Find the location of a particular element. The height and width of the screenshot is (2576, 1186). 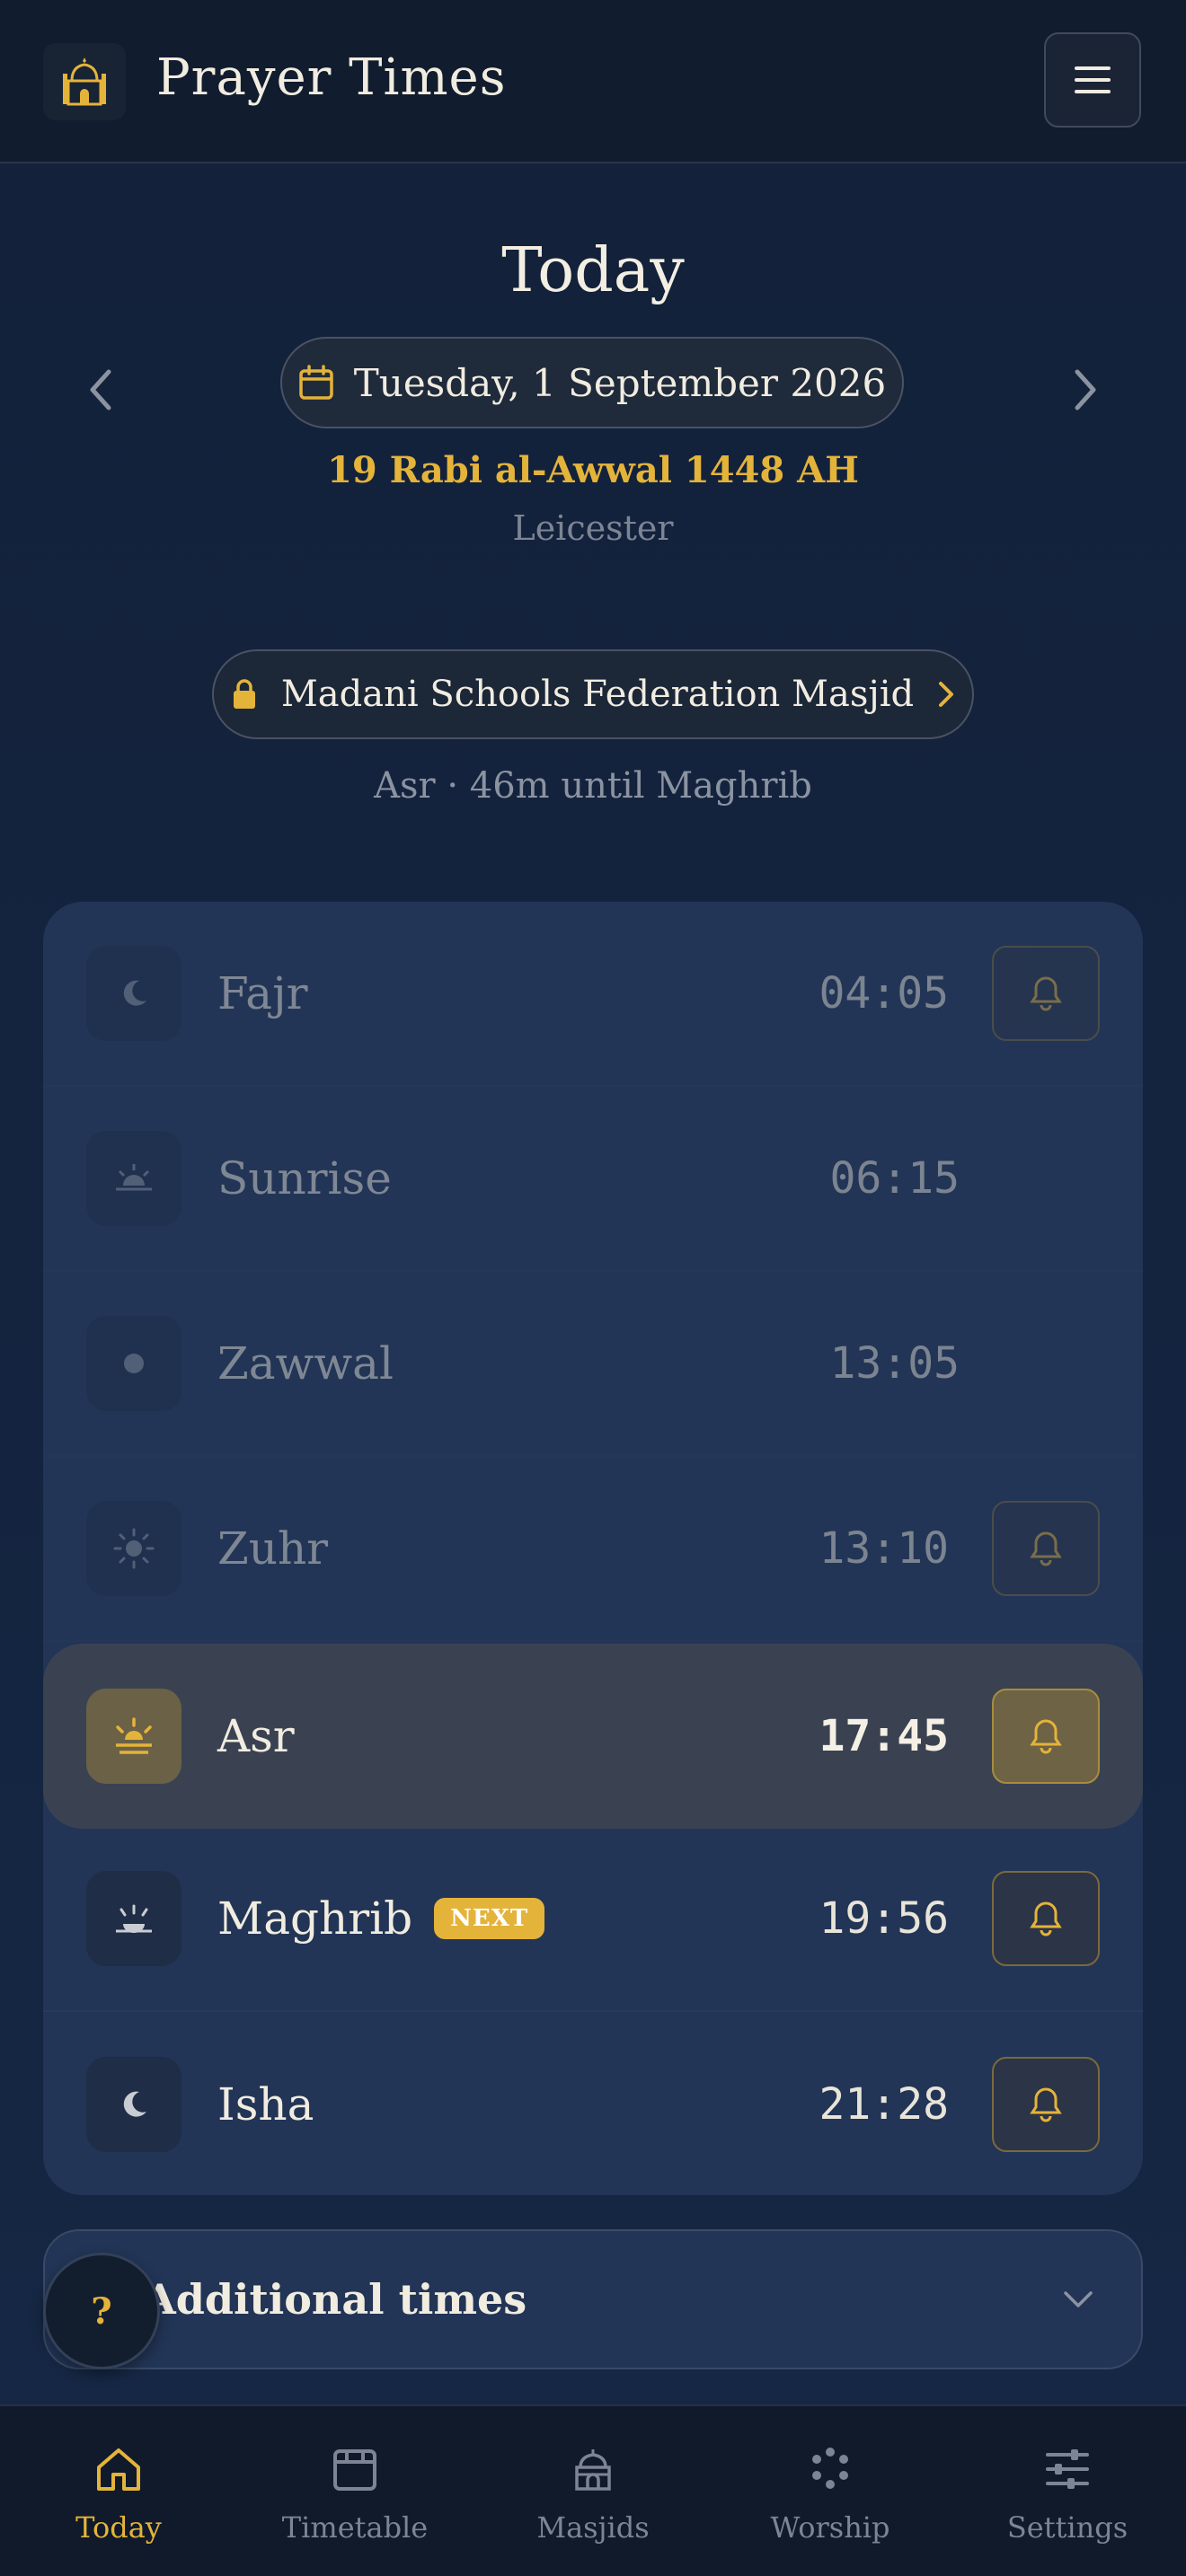

prayer-name: Maghrib NEXT is located at coordinates (381, 1918).